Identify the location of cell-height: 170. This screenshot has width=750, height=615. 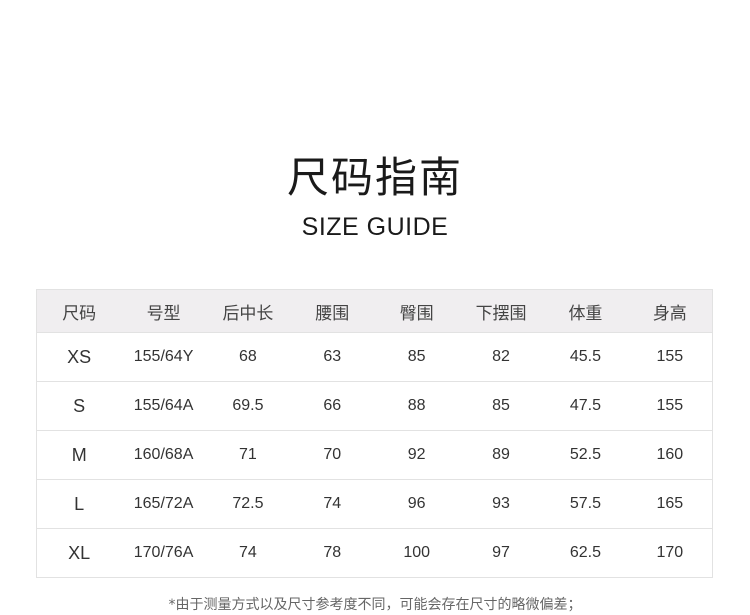
(669, 552).